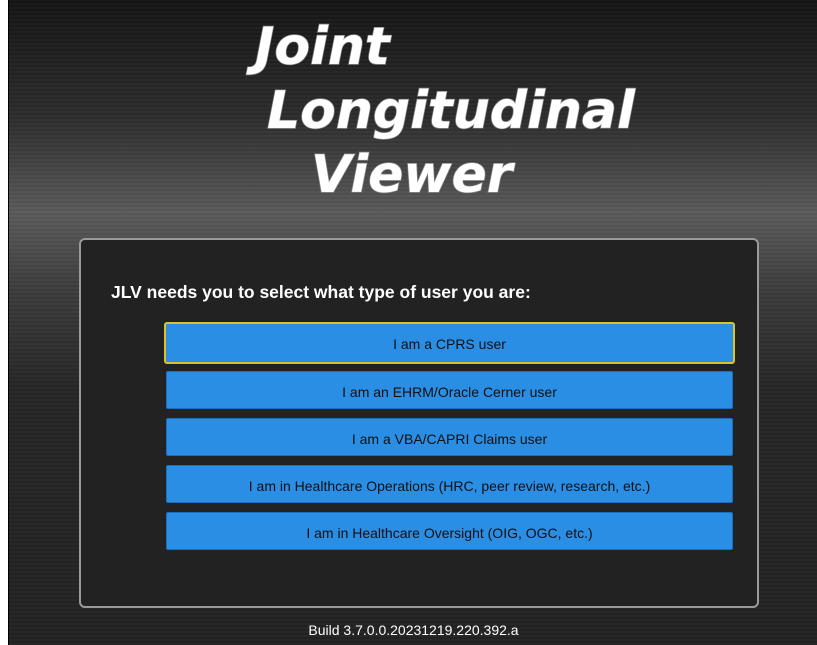  What do you see at coordinates (449, 390) in the screenshot?
I see `ehrm-cerner-user-button: I am an EHRM/Oracle Cerner user` at bounding box center [449, 390].